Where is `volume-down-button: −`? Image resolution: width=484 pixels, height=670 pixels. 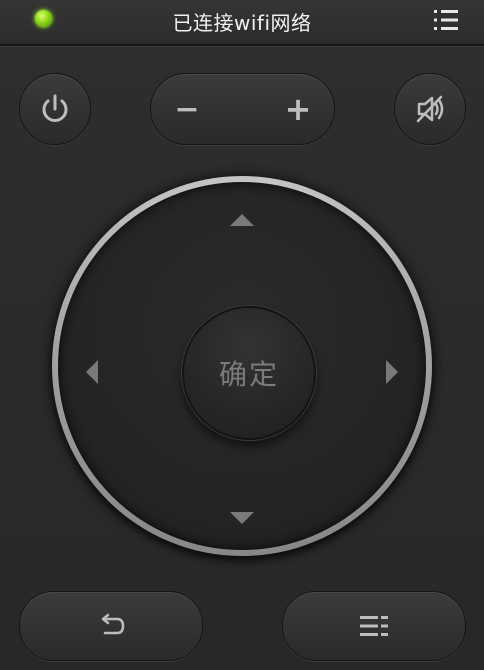
volume-down-button: − is located at coordinates (187, 109).